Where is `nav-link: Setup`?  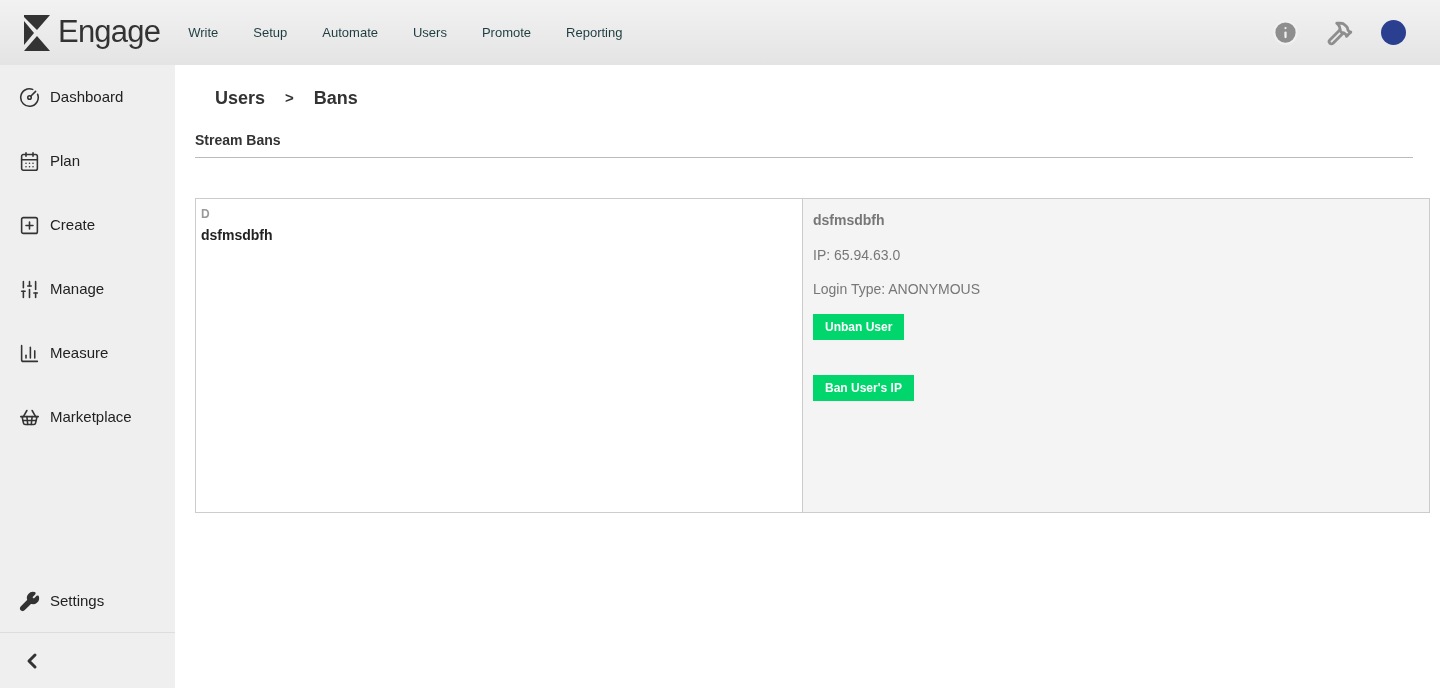
nav-link: Setup is located at coordinates (270, 32).